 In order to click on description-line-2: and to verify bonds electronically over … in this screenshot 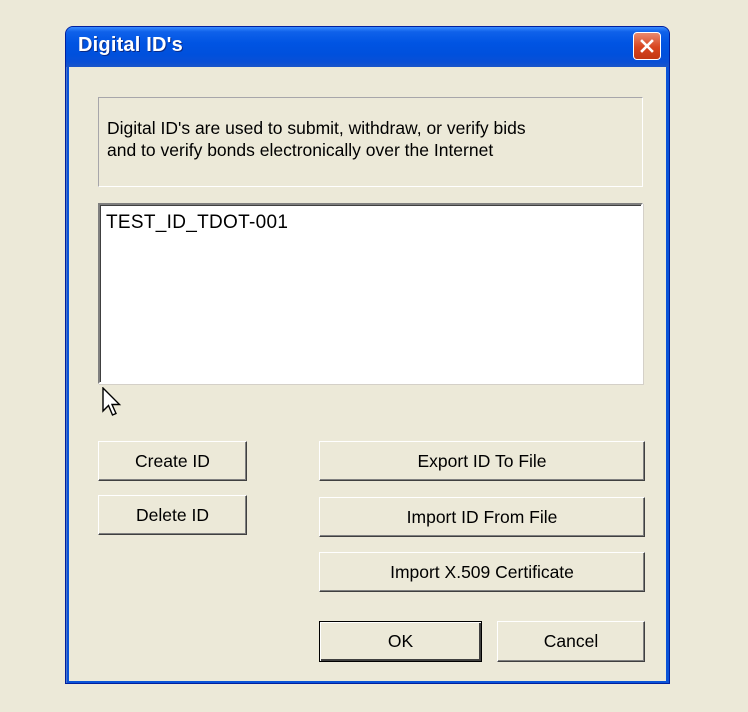, I will do `click(300, 150)`.